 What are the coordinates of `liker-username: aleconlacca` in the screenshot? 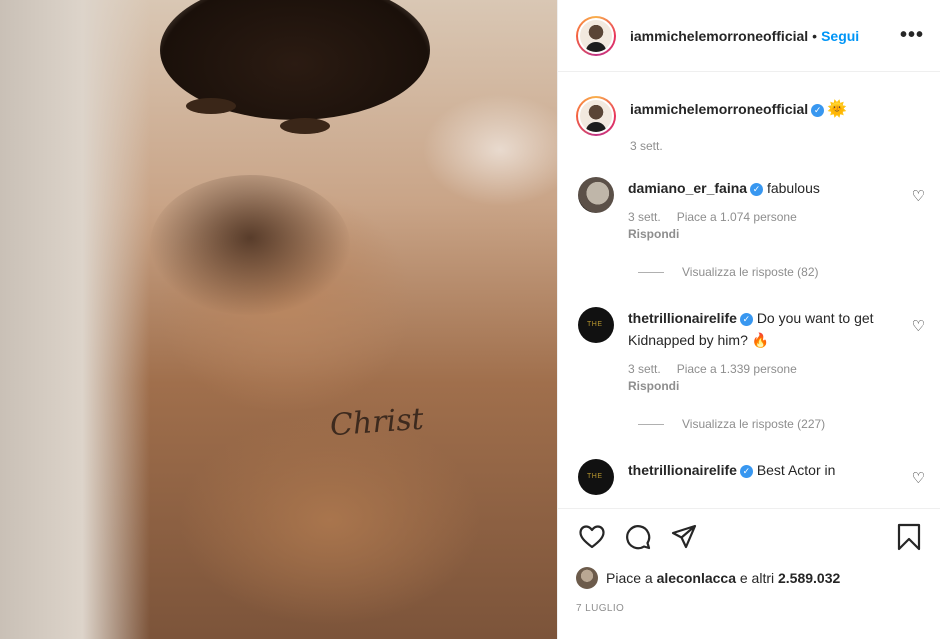 It's located at (696, 578).